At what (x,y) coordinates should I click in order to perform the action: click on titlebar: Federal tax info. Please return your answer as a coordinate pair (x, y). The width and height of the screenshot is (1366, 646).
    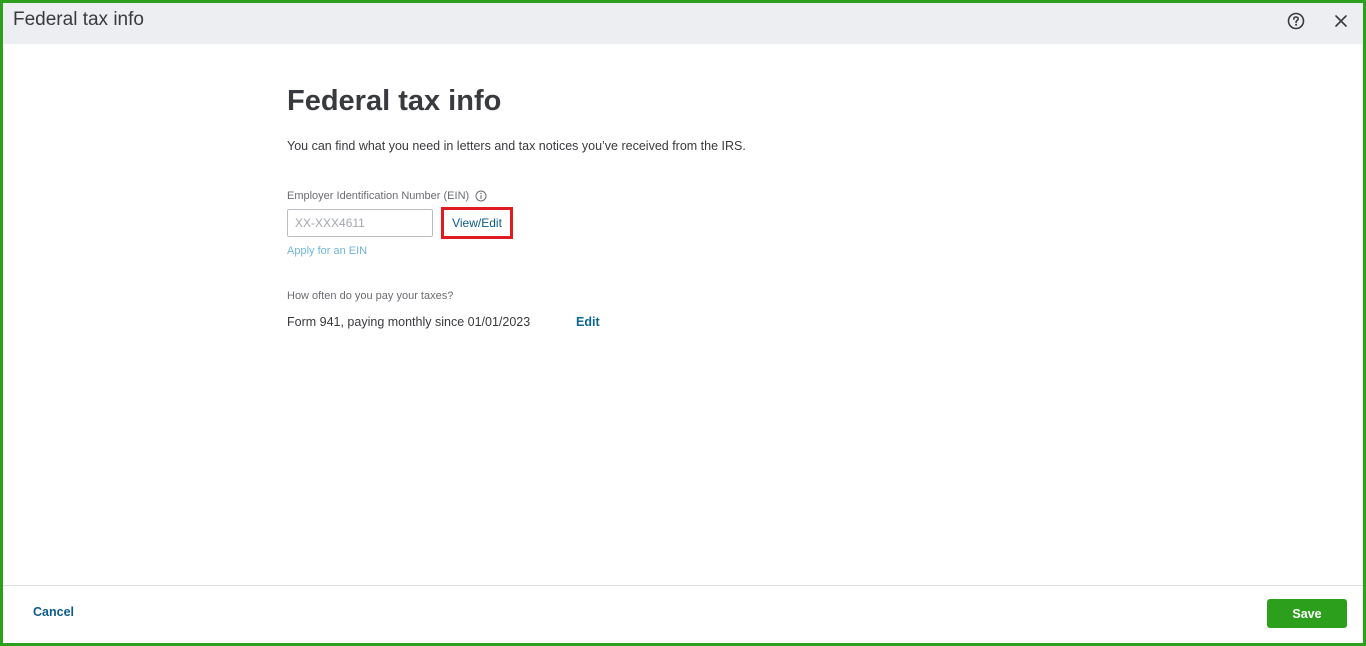
    Looking at the image, I should click on (683, 23).